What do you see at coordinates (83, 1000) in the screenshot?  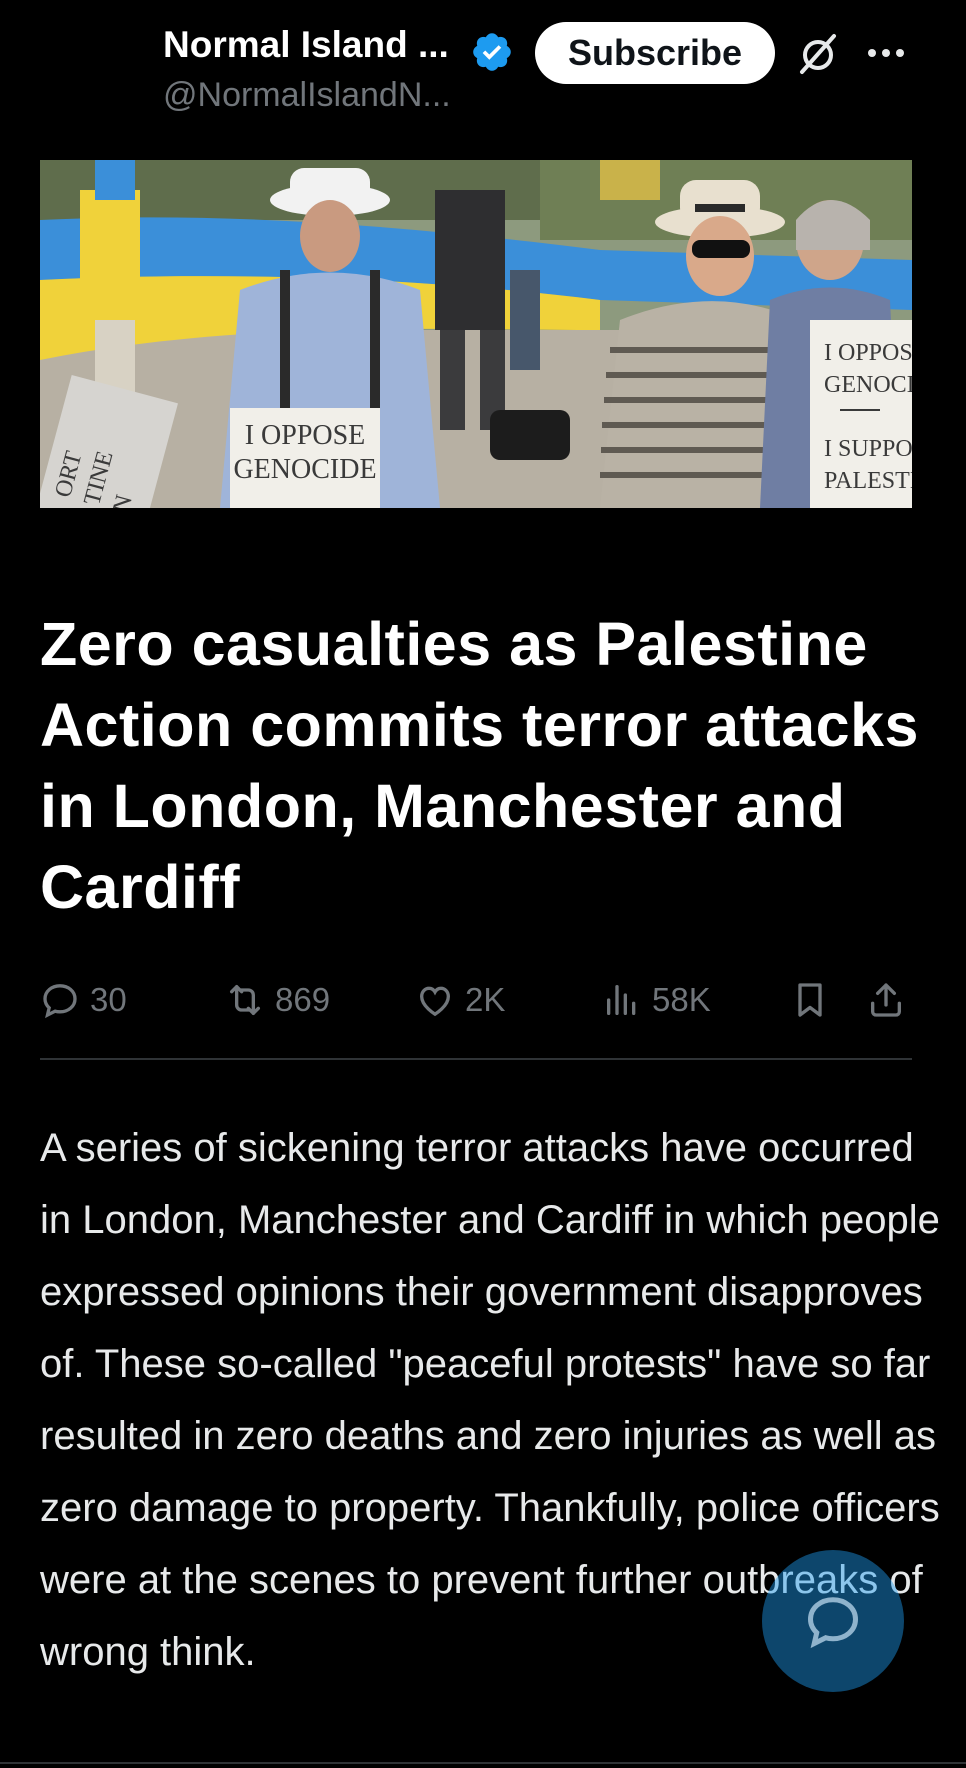 I see `reply-button: 30` at bounding box center [83, 1000].